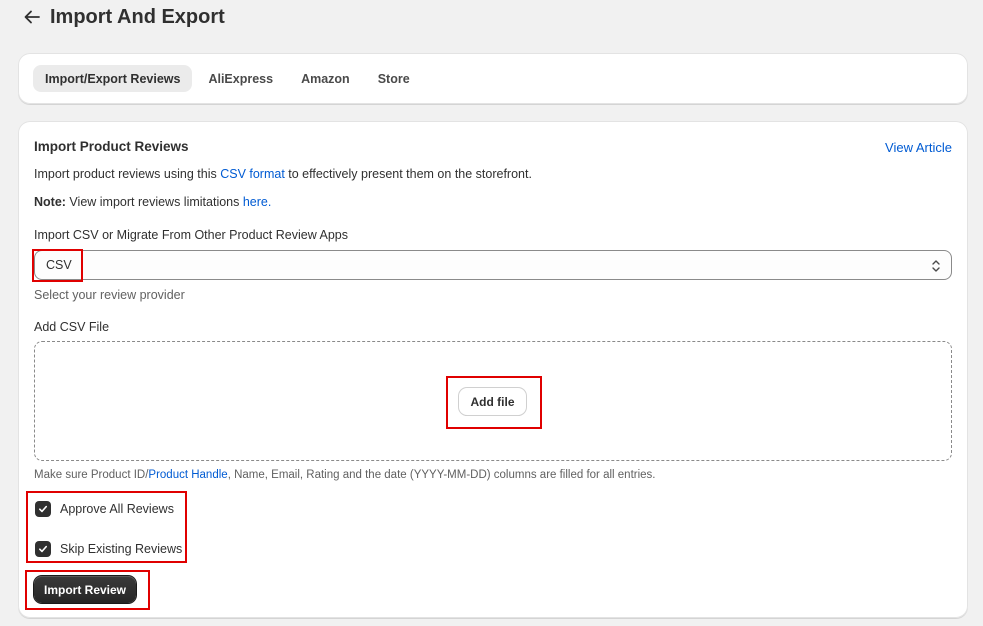 This screenshot has width=983, height=626. Describe the element at coordinates (936, 266) in the screenshot. I see `select-chevrons-icon` at that location.